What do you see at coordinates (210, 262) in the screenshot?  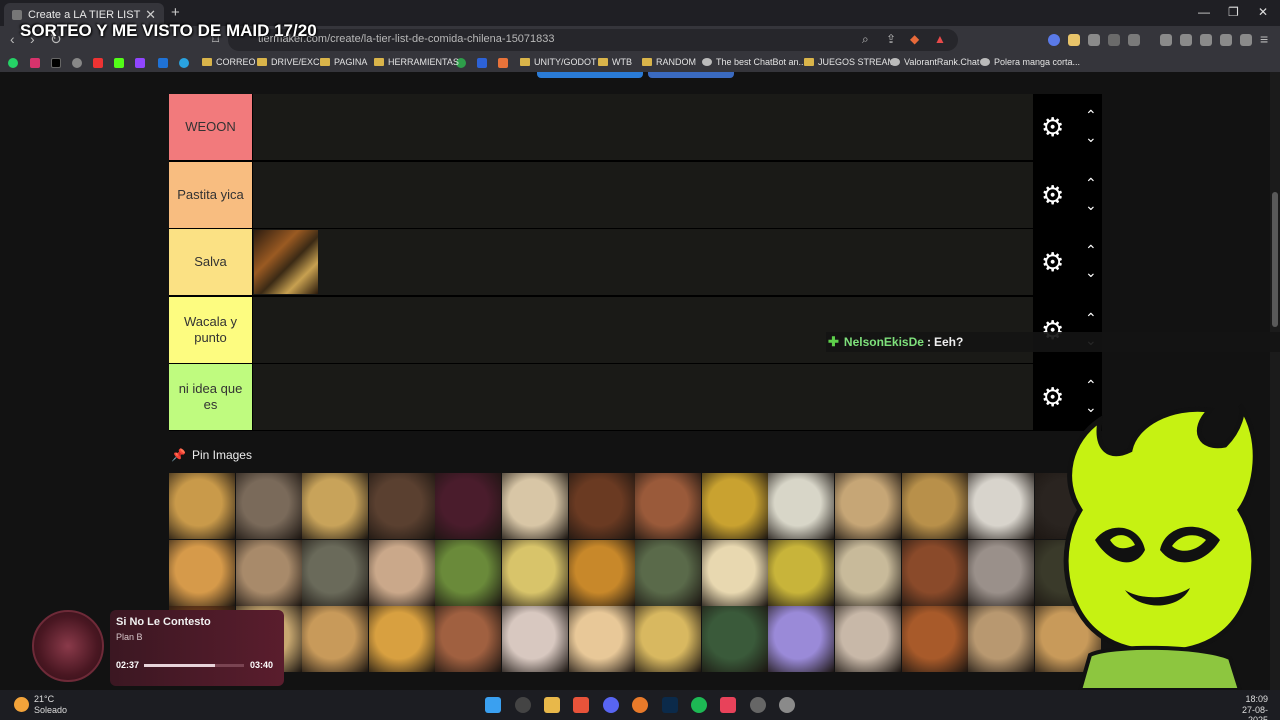 I see `tier-label: Salva` at bounding box center [210, 262].